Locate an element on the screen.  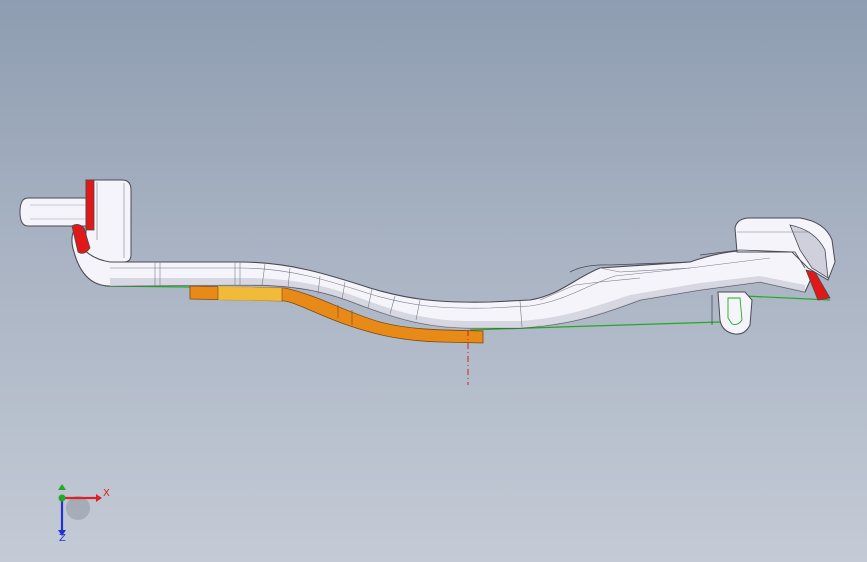
left-pin is located at coordinates (53, 212).